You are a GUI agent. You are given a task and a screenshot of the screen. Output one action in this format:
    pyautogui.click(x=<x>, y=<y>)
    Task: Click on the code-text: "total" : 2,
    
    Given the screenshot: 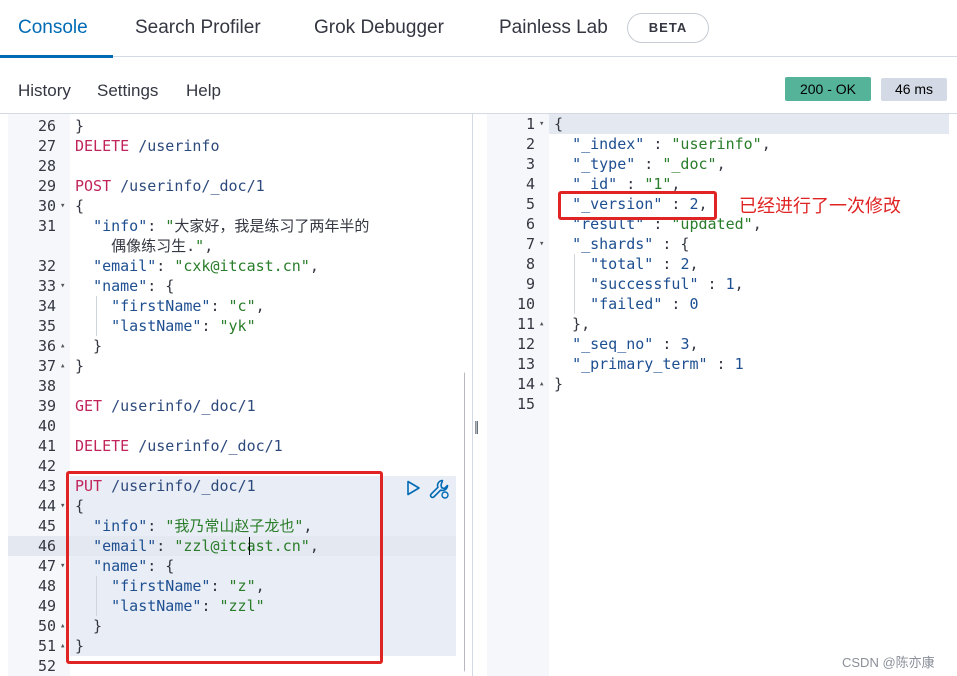 What is the action you would take?
    pyautogui.click(x=644, y=264)
    